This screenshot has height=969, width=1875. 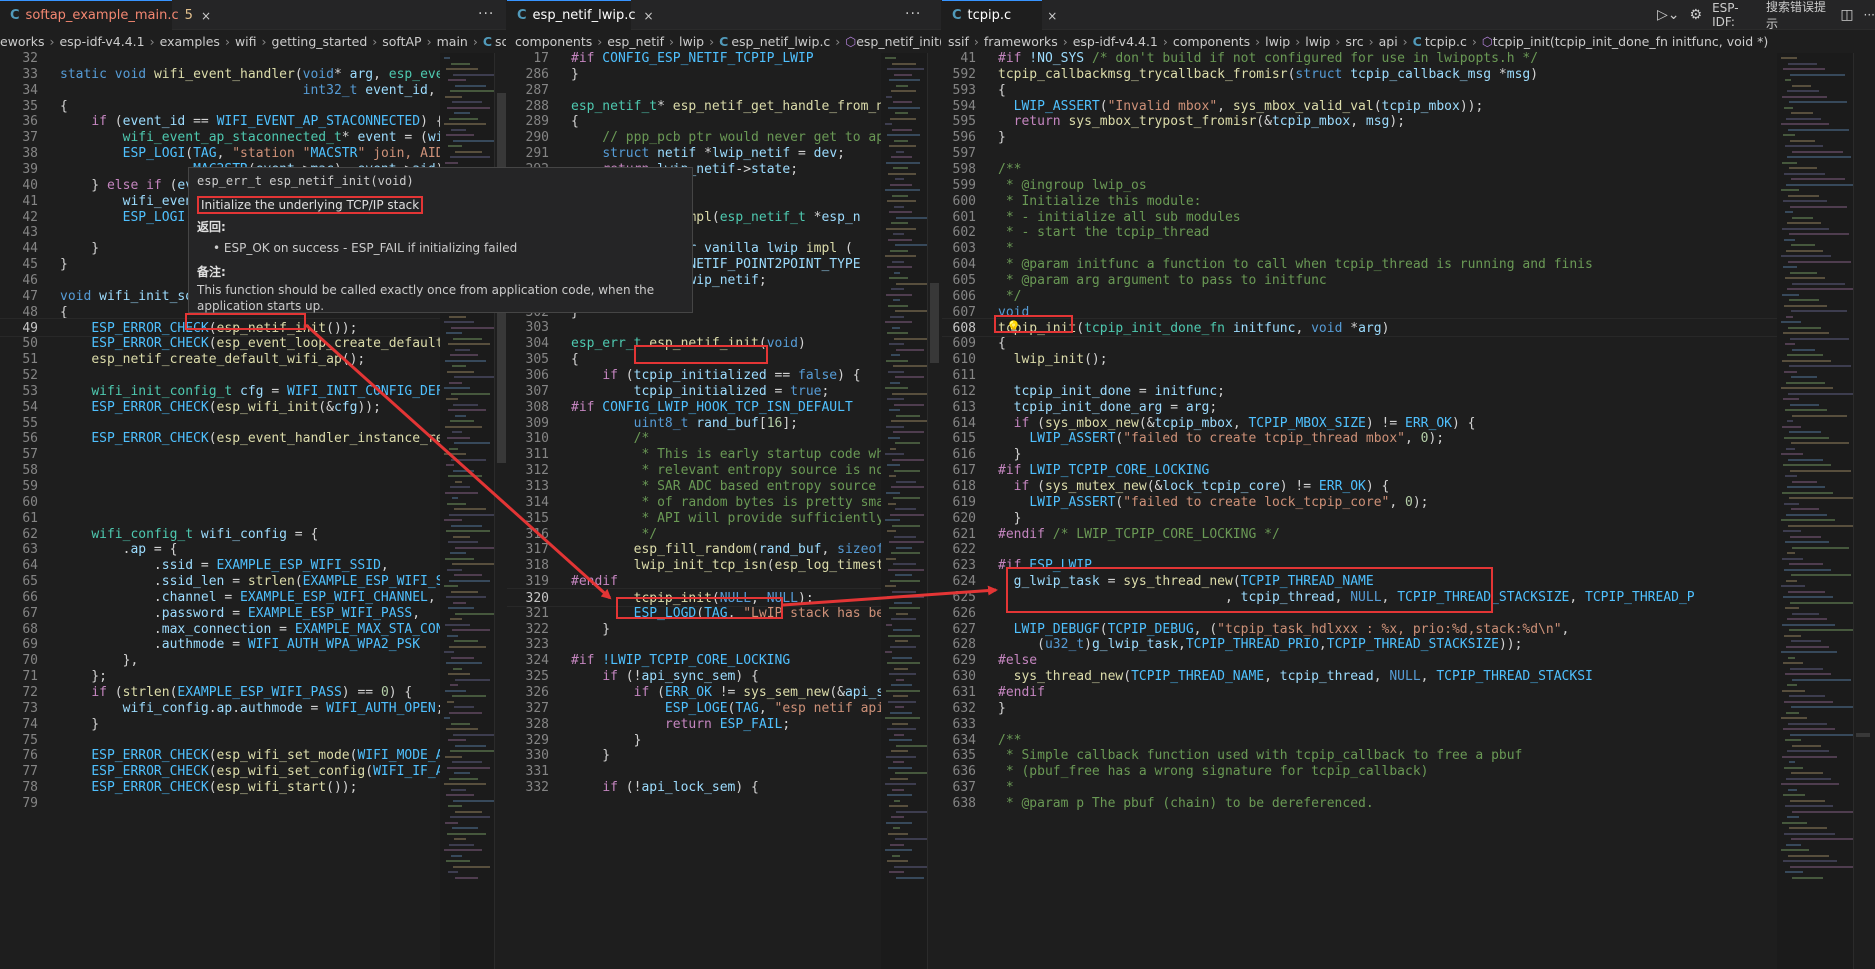 What do you see at coordinates (1021, 41) in the screenshot?
I see `breadcrumb-item: frameworks` at bounding box center [1021, 41].